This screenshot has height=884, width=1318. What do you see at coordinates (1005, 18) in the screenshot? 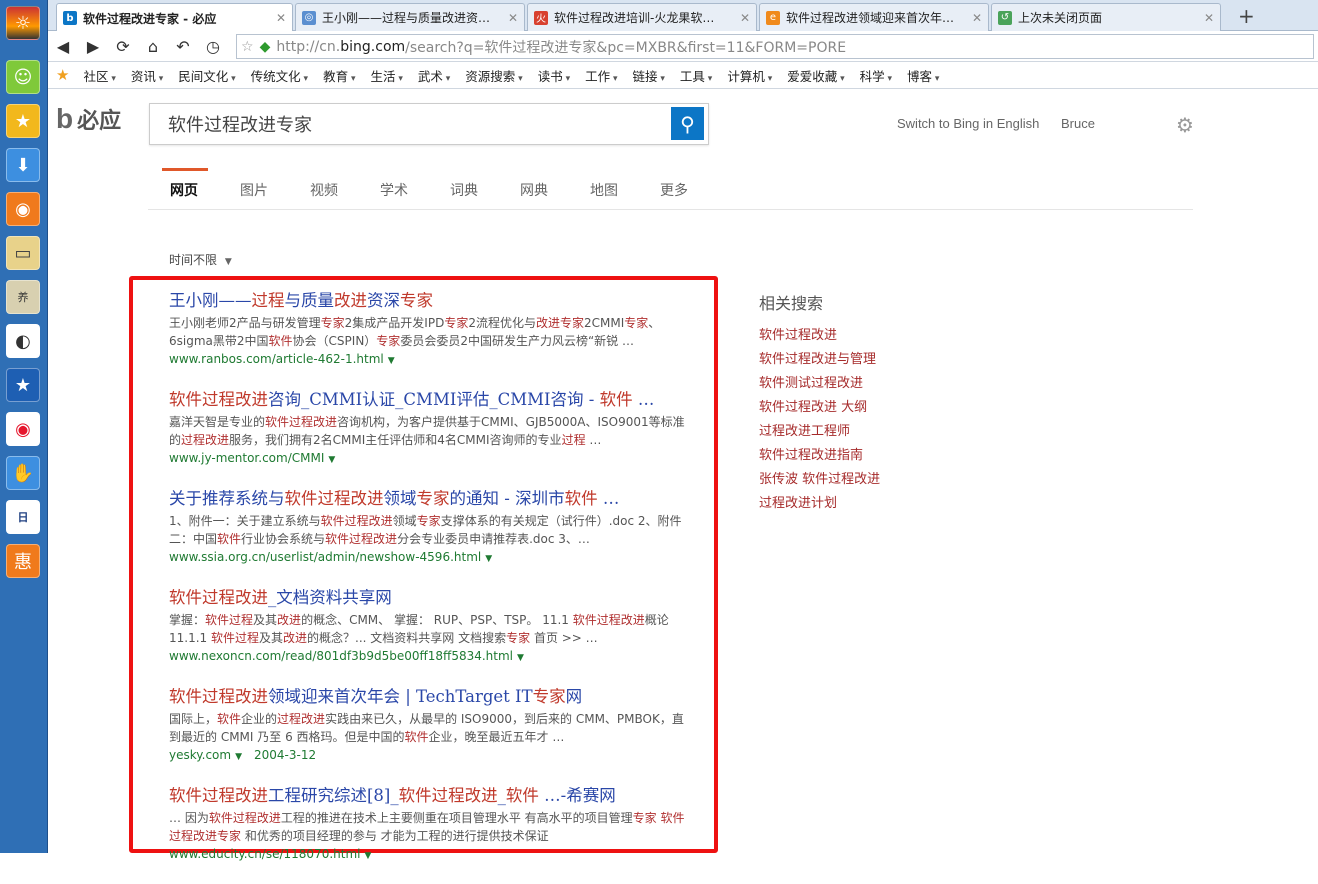
I see `restore-icon: ↺` at bounding box center [1005, 18].